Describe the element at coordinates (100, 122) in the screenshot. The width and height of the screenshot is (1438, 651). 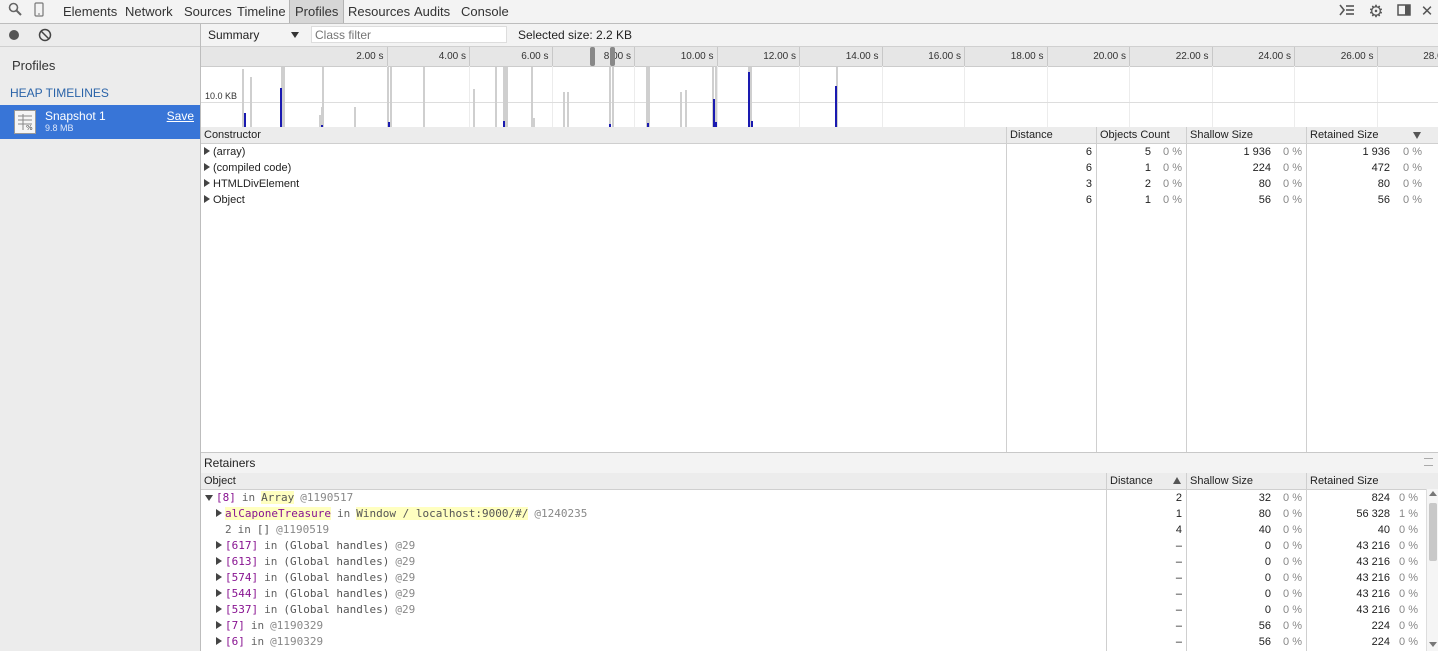
I see `sidebar-item-snapshot: % Snapshot 1 9.8 MB Save` at that location.